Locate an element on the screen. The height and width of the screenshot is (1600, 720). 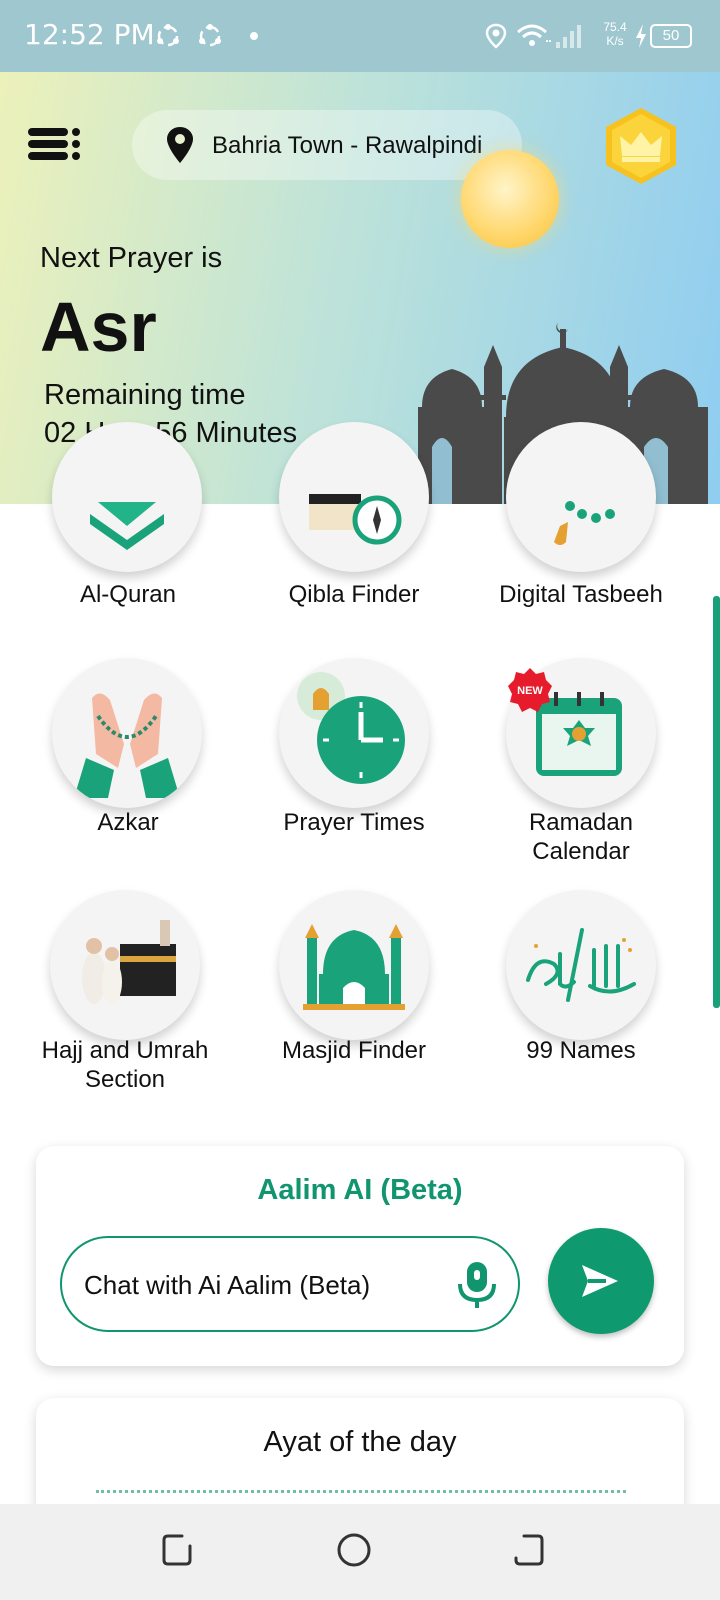
qibla-finder-button is located at coordinates (354, 497).